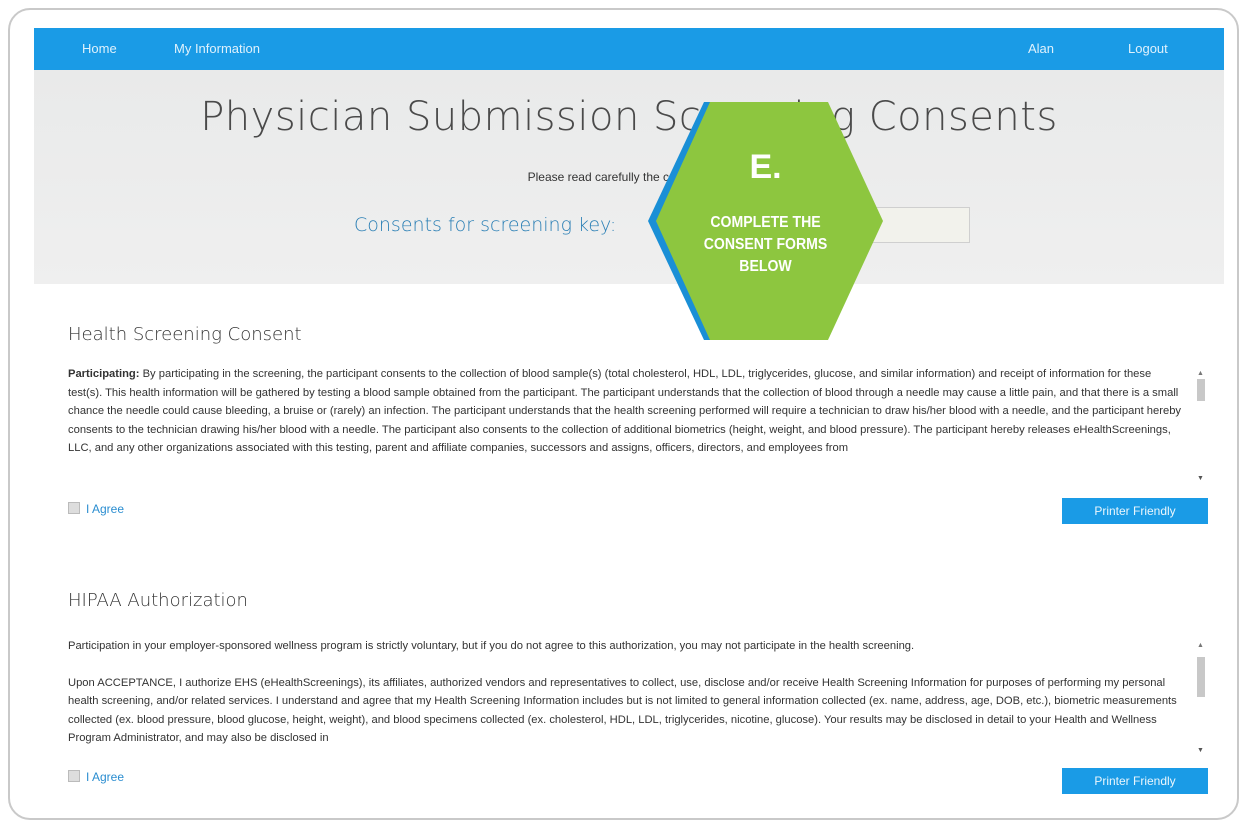 The image size is (1249, 828). I want to click on nav-my-information-link: My Information, so click(217, 48).